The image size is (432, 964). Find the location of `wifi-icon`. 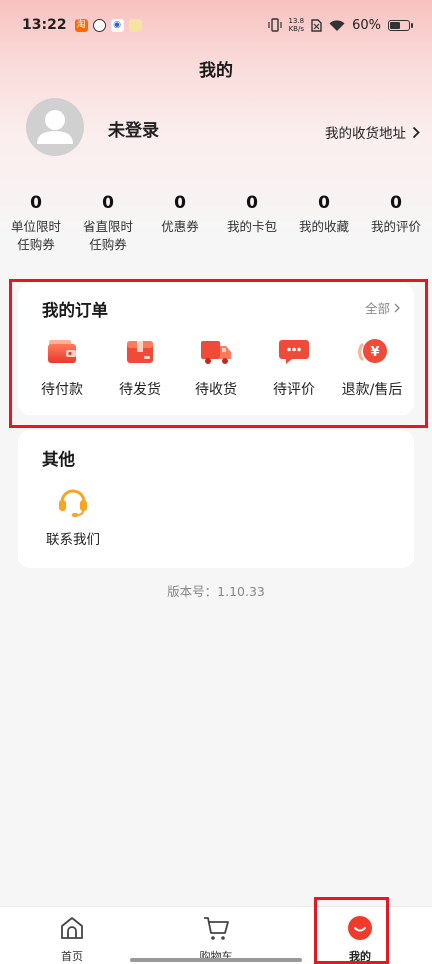

wifi-icon is located at coordinates (337, 25).